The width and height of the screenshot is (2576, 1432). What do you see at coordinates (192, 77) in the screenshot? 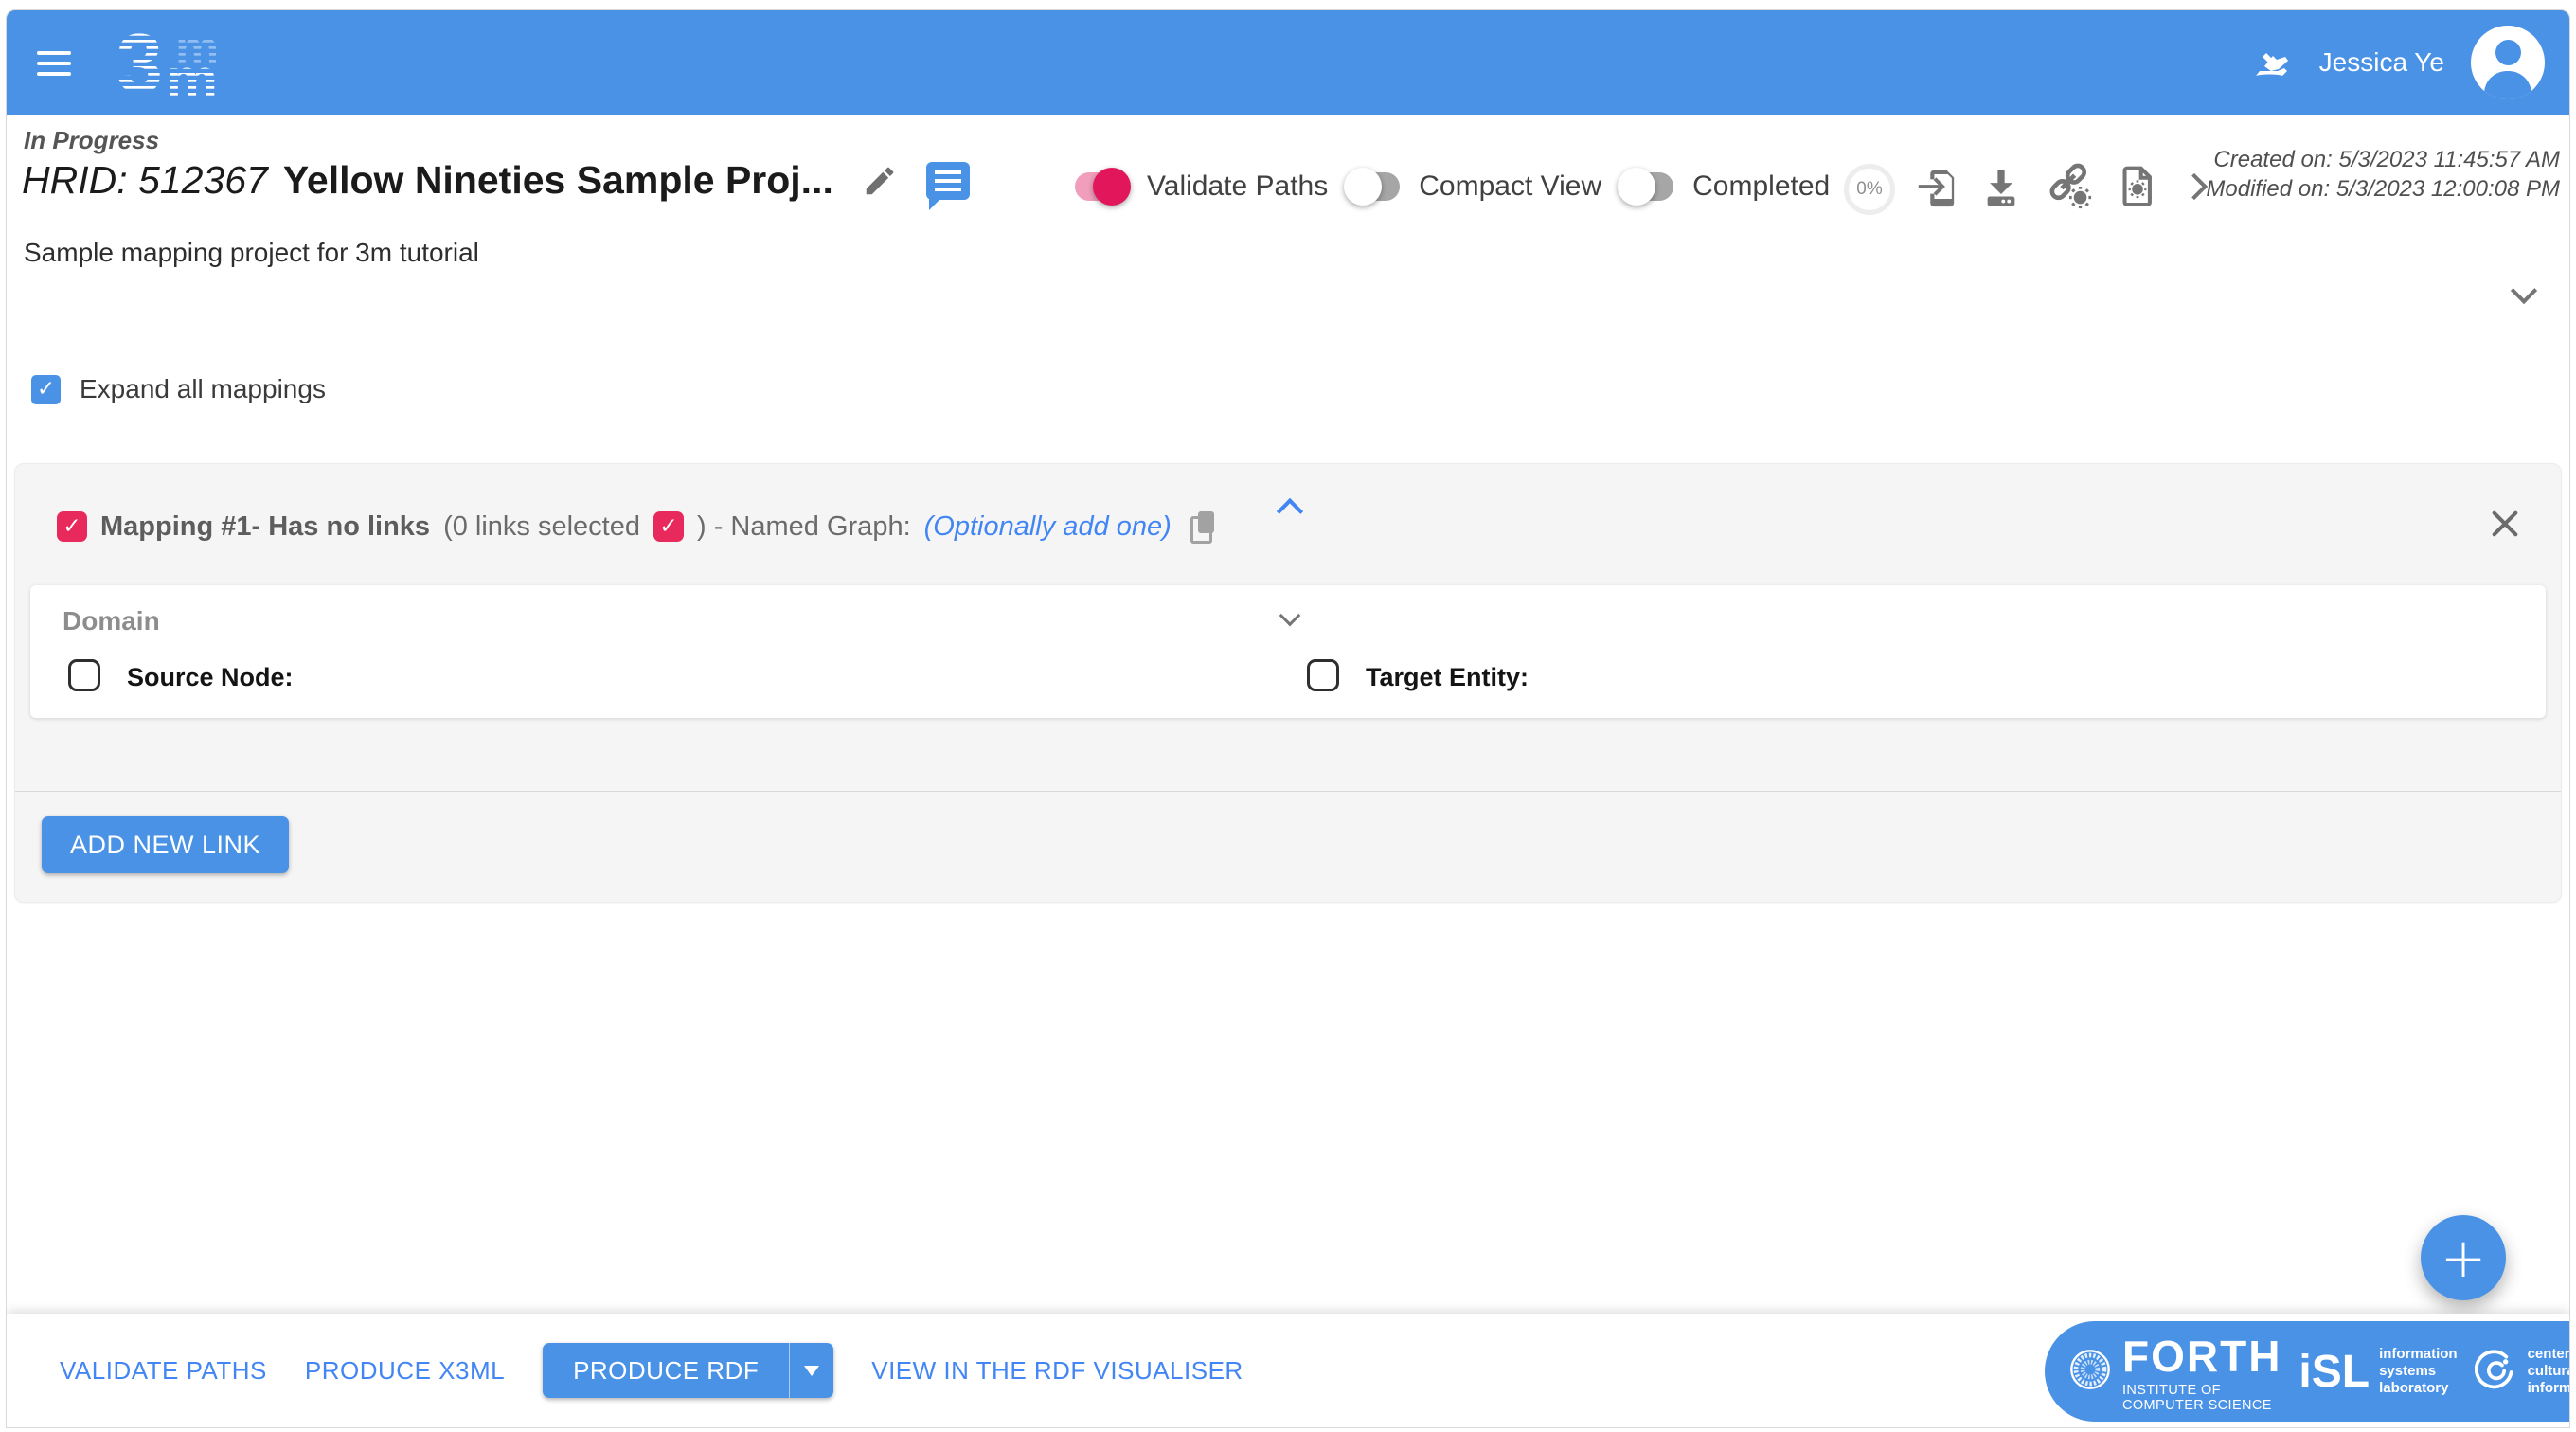
I see `svg-text: m` at bounding box center [192, 77].